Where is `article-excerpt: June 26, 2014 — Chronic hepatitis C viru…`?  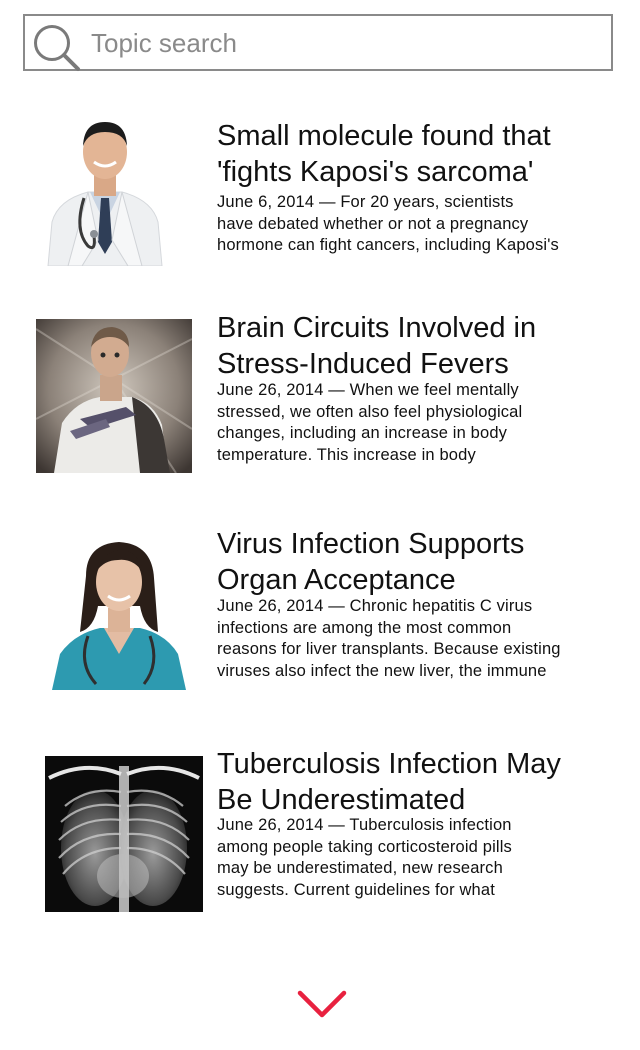 article-excerpt: June 26, 2014 — Chronic hepatitis C viru… is located at coordinates (389, 638).